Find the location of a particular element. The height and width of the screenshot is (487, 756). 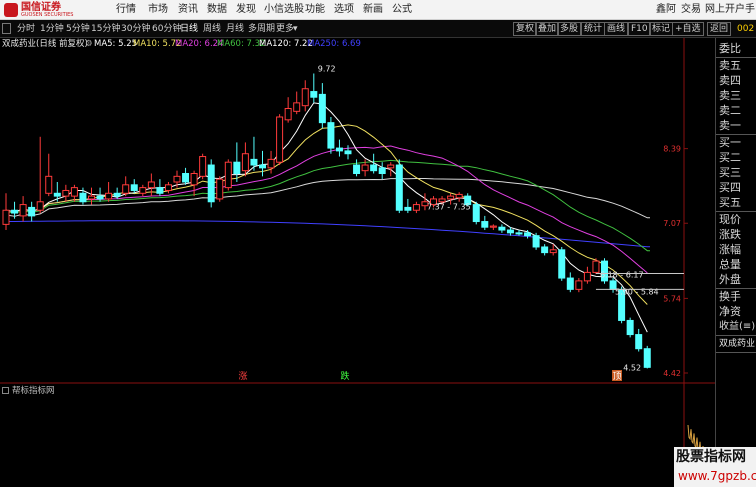

mark-button: 标记 is located at coordinates (661, 29).